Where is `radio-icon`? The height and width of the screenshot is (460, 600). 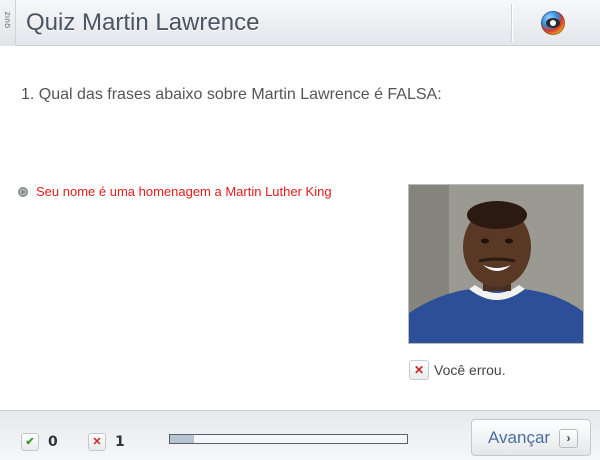 radio-icon is located at coordinates (23, 191).